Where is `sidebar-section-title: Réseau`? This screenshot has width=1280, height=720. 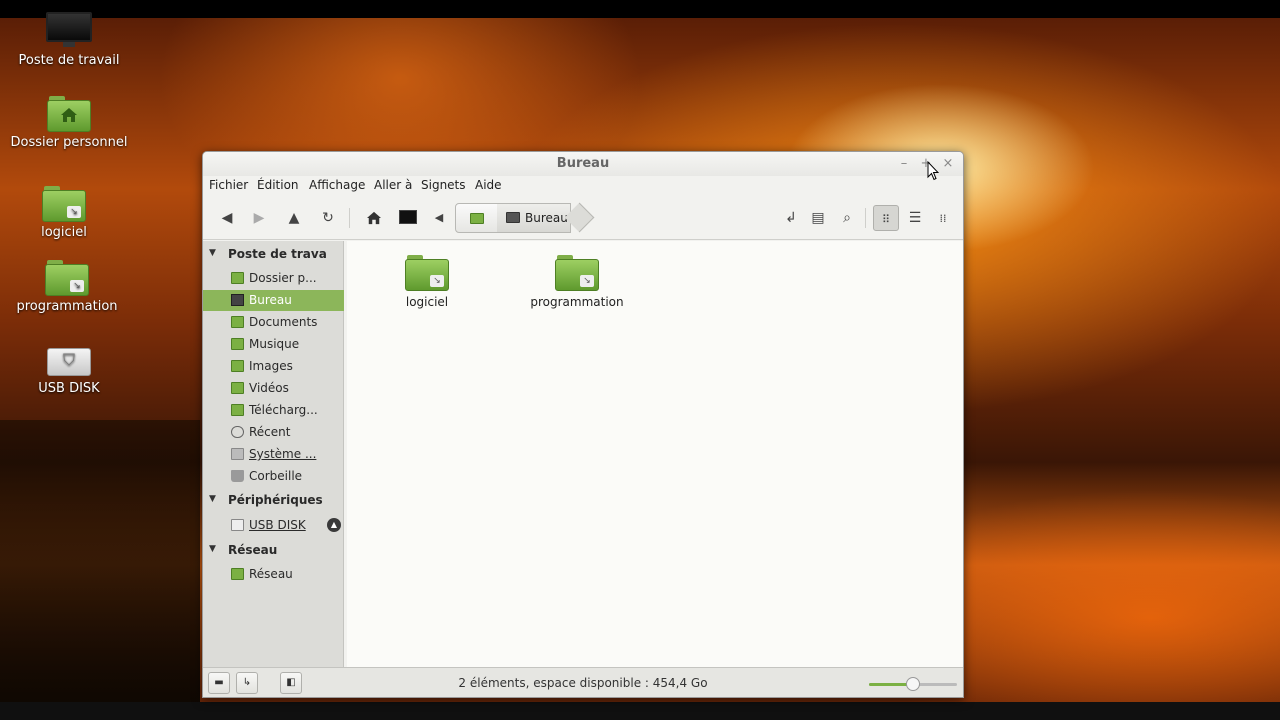 sidebar-section-title: Réseau is located at coordinates (253, 550).